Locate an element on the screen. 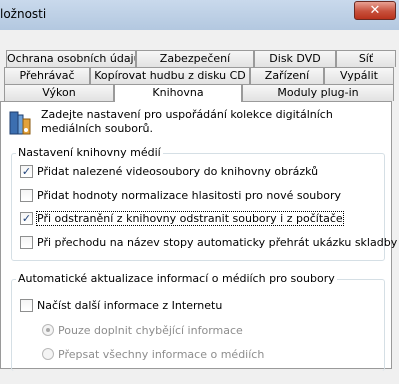 Image resolution: width=399 pixels, height=384 pixels. checkbox-add-videos: ✓ is located at coordinates (26, 171).